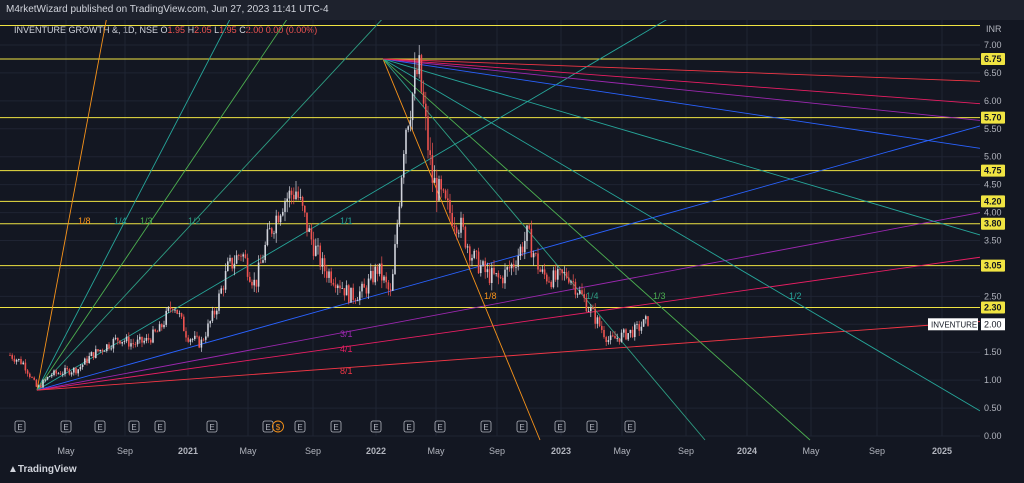 The image size is (1024, 483). Describe the element at coordinates (993, 157) in the screenshot. I see `price-tick-label: 5.00` at that location.